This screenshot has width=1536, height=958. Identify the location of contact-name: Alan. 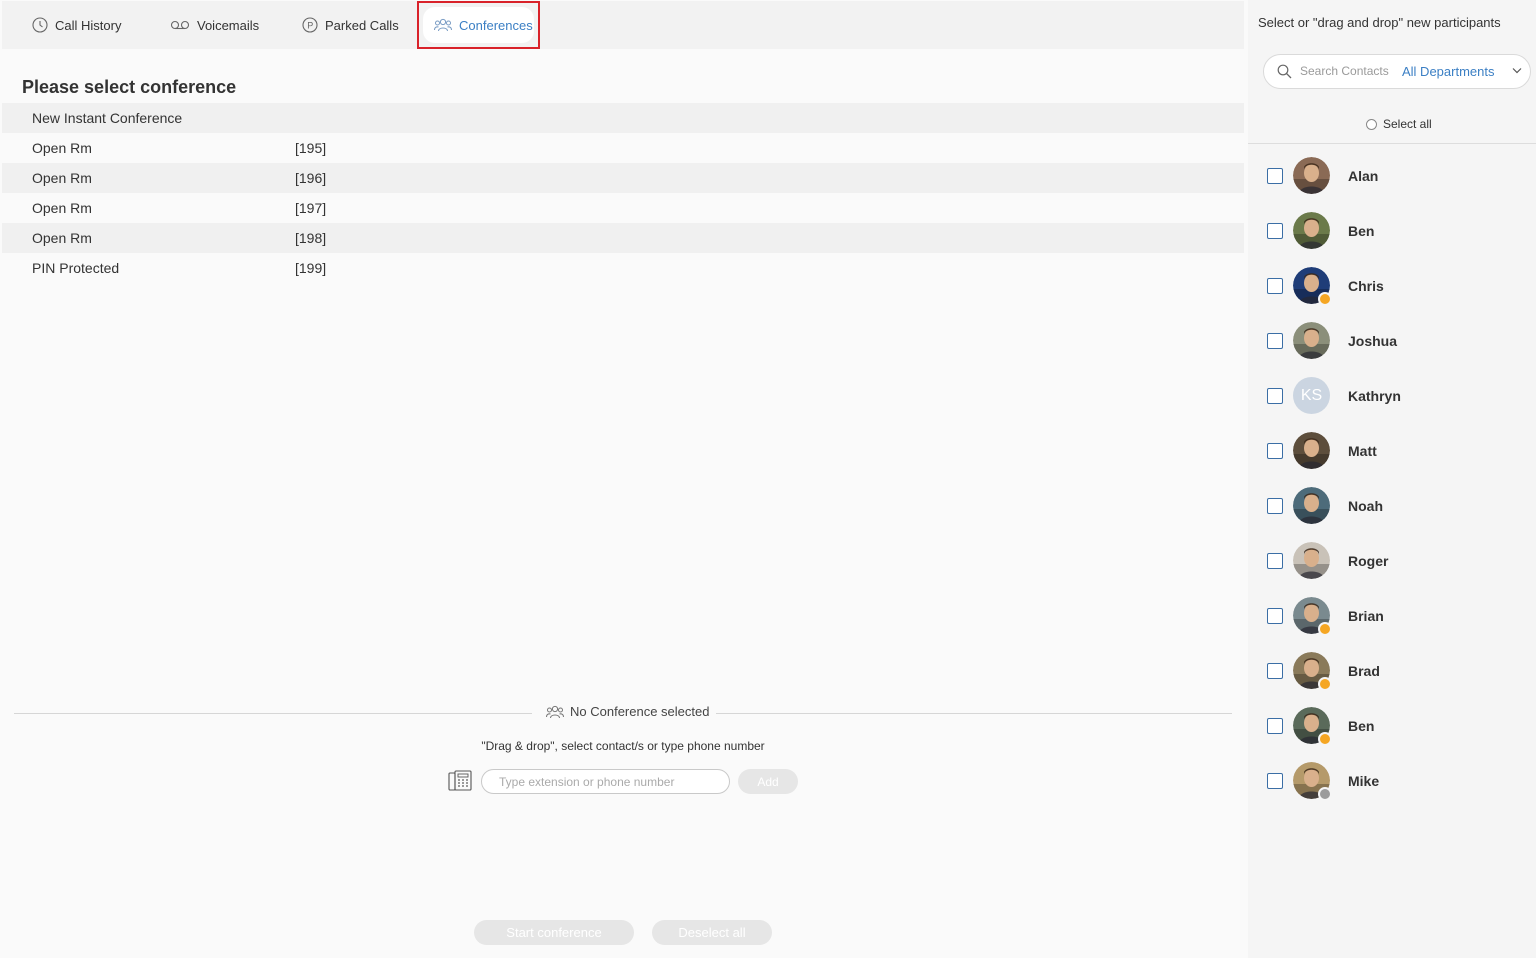
(1363, 175).